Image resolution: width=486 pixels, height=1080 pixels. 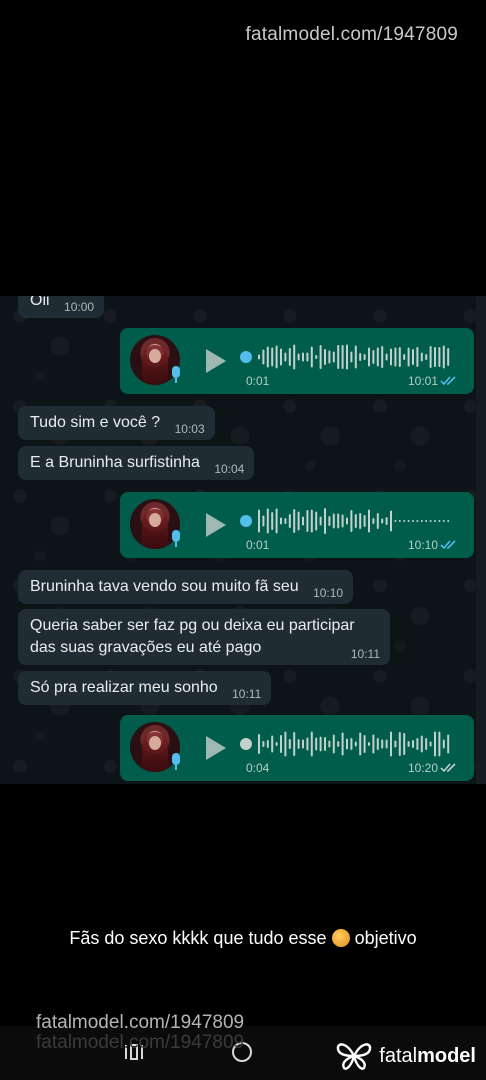 What do you see at coordinates (145, 688) in the screenshot?
I see `message-bubble: Só pra realizar meu sonho 10:11` at bounding box center [145, 688].